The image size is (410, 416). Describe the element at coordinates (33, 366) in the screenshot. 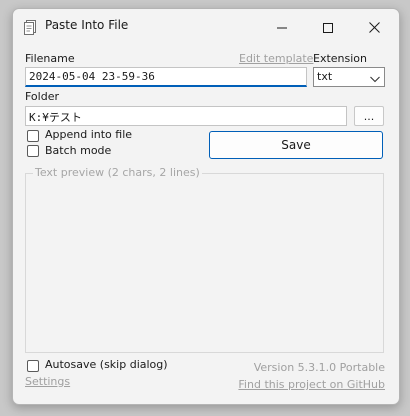

I see `autosave-checkbox` at that location.